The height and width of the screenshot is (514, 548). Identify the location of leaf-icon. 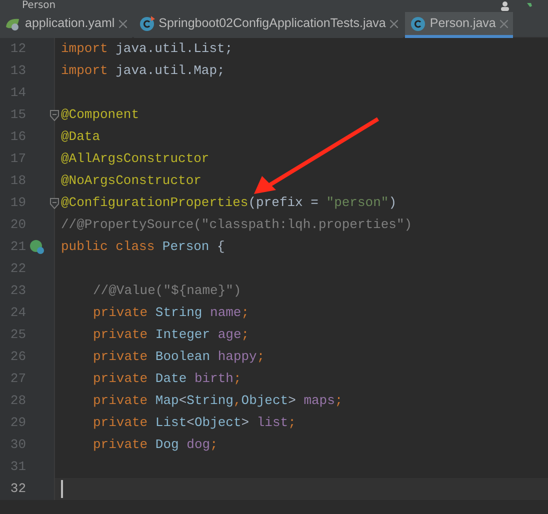
(13, 23).